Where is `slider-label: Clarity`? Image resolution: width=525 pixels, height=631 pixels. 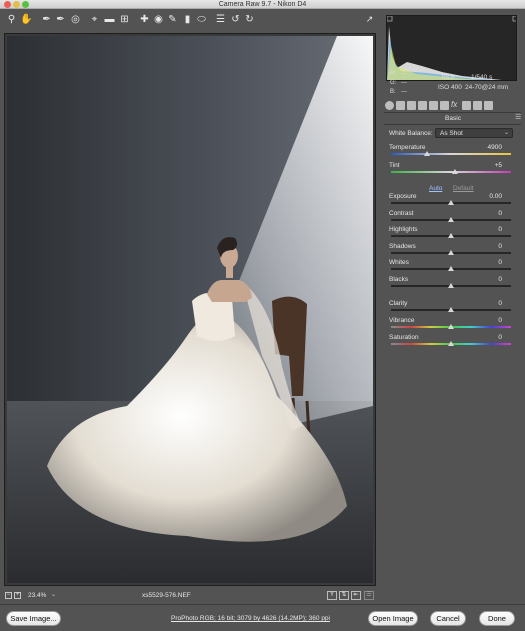 slider-label: Clarity is located at coordinates (398, 303).